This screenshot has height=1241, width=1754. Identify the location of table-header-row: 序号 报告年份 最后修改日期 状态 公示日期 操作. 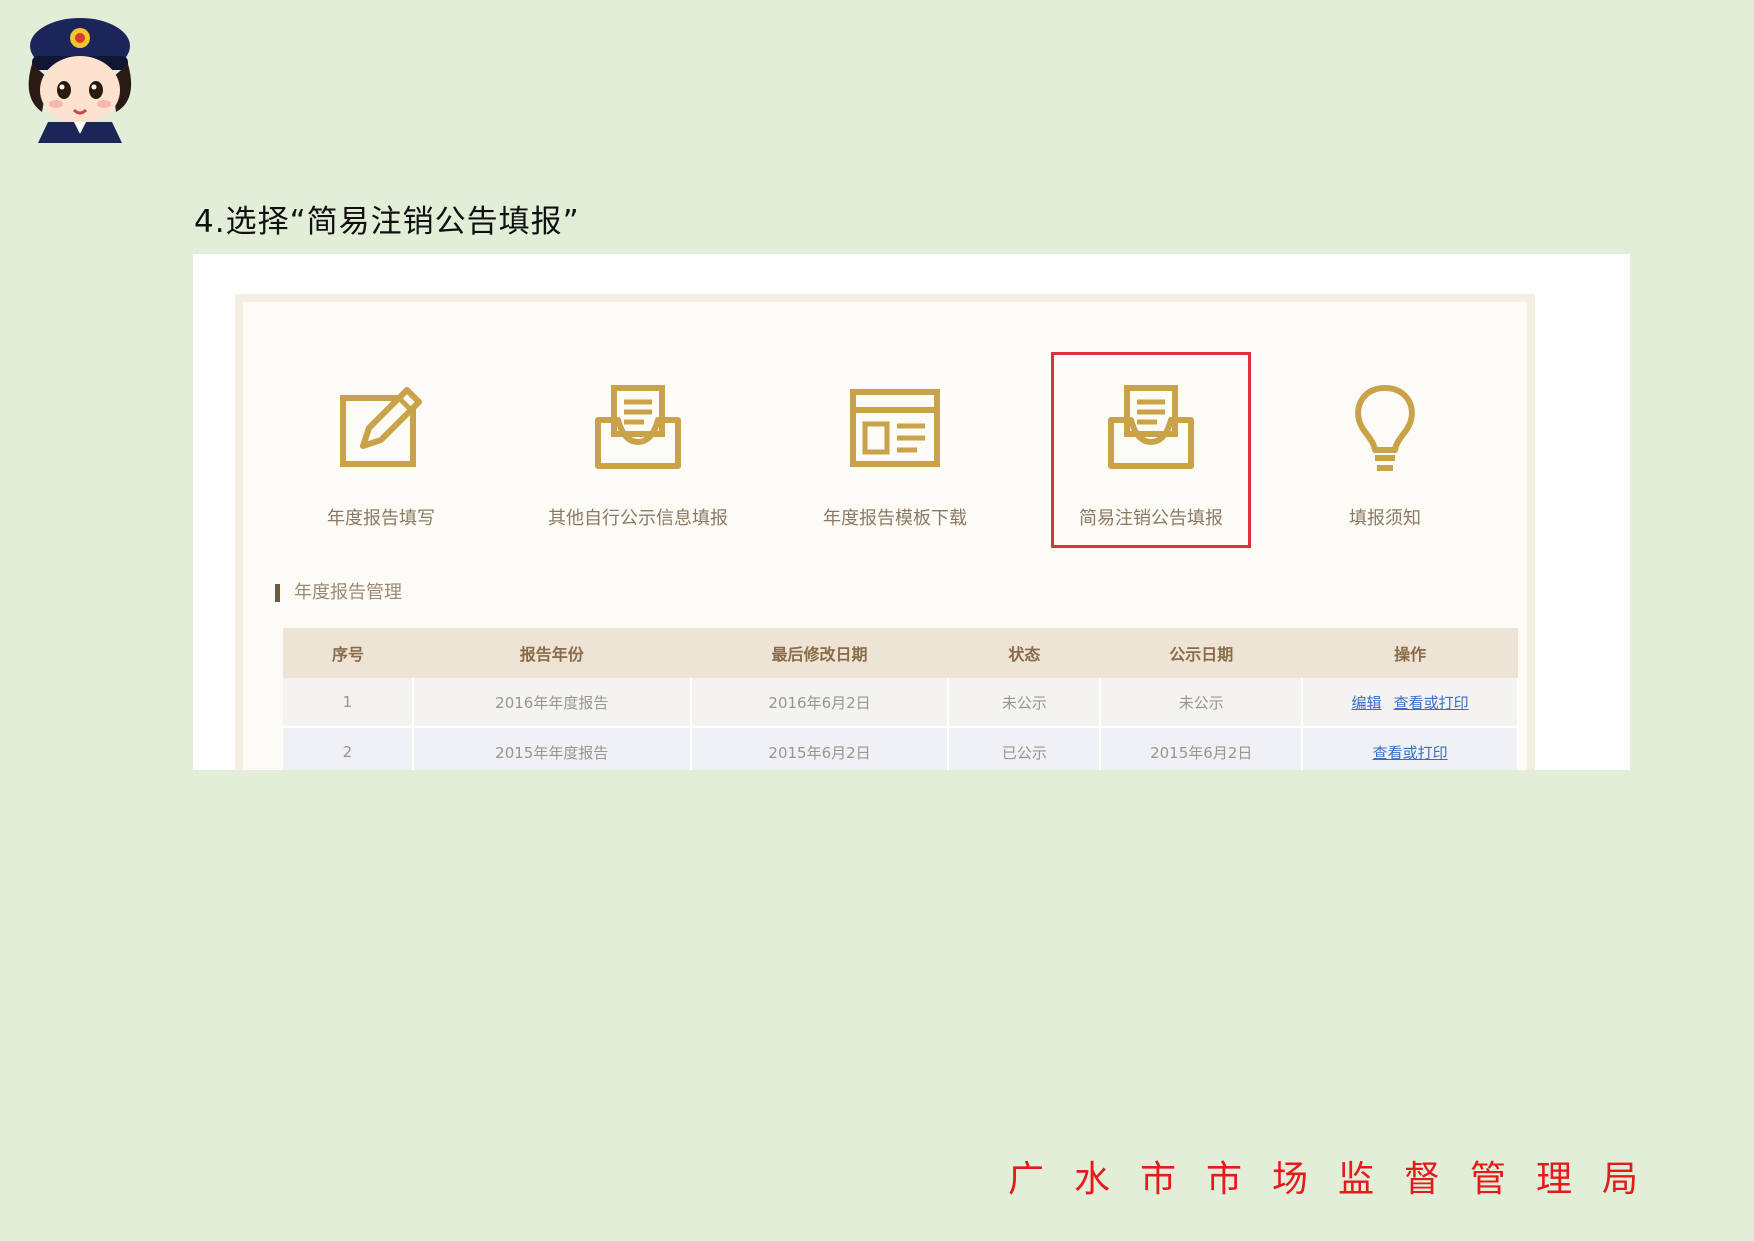
(900, 653).